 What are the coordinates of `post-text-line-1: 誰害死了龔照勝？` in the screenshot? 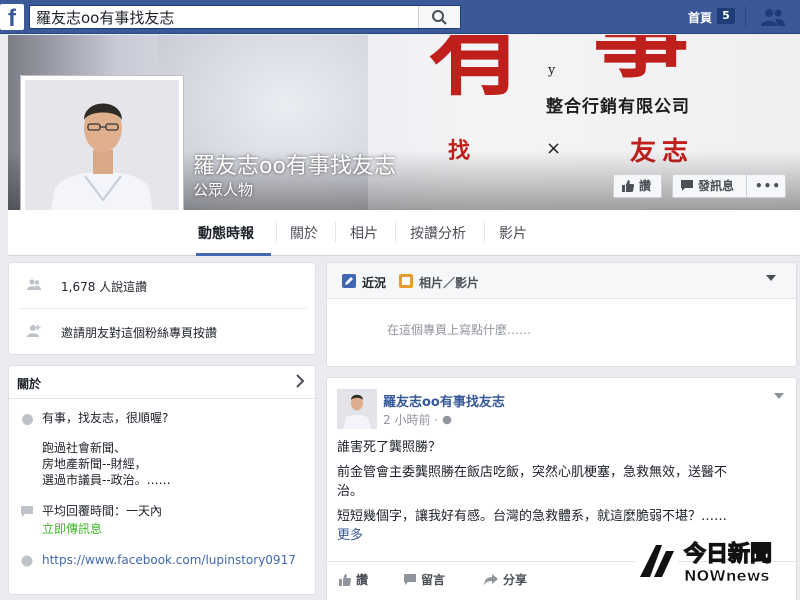 It's located at (389, 447).